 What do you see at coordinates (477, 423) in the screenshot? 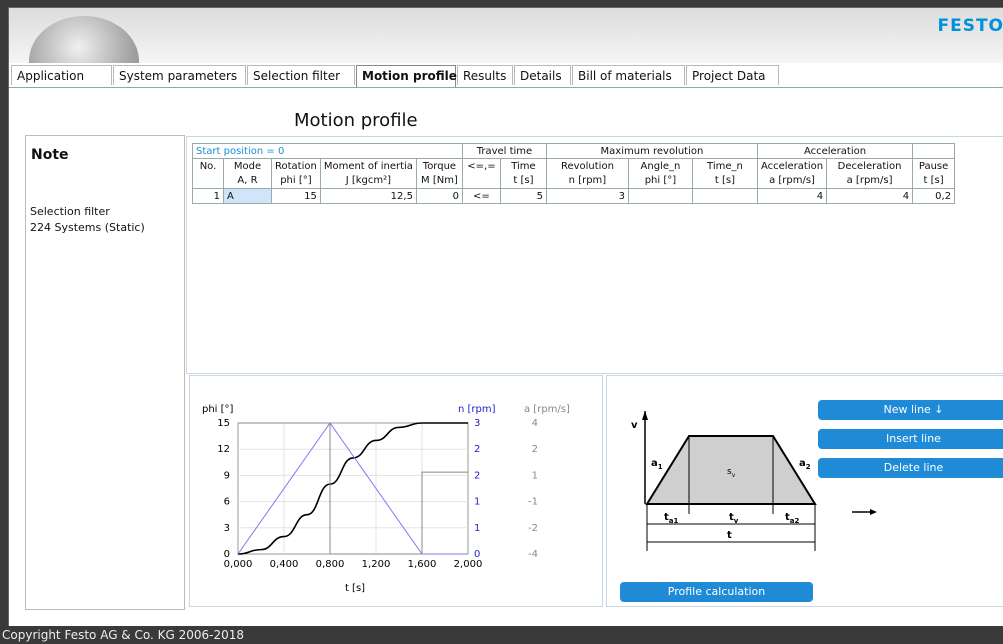
I see `n-tick-label: 3` at bounding box center [477, 423].